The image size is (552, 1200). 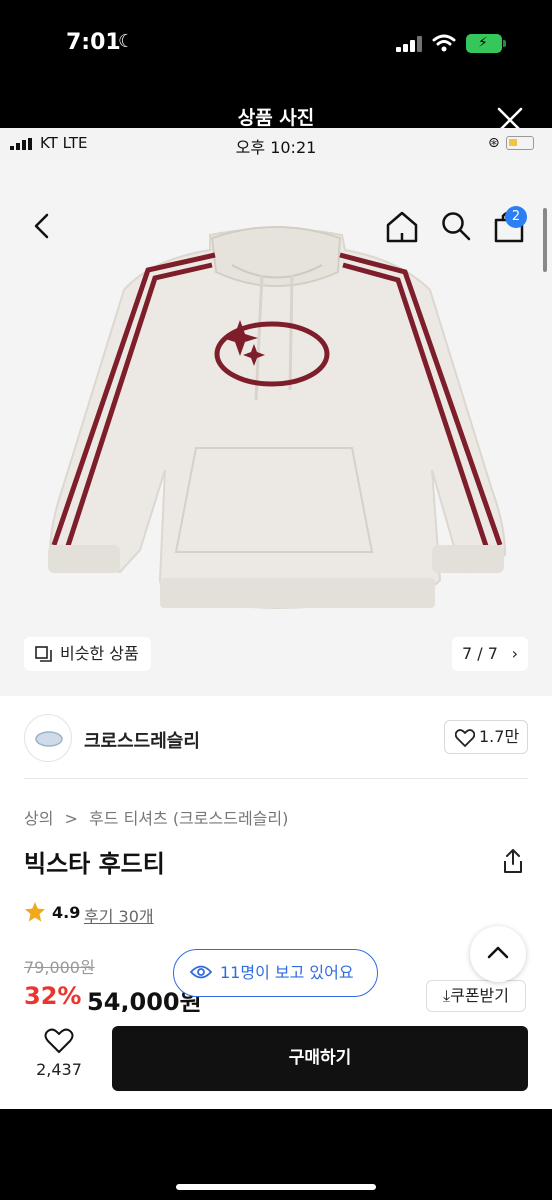 I want to click on chevron-up-icon, so click(x=498, y=952).